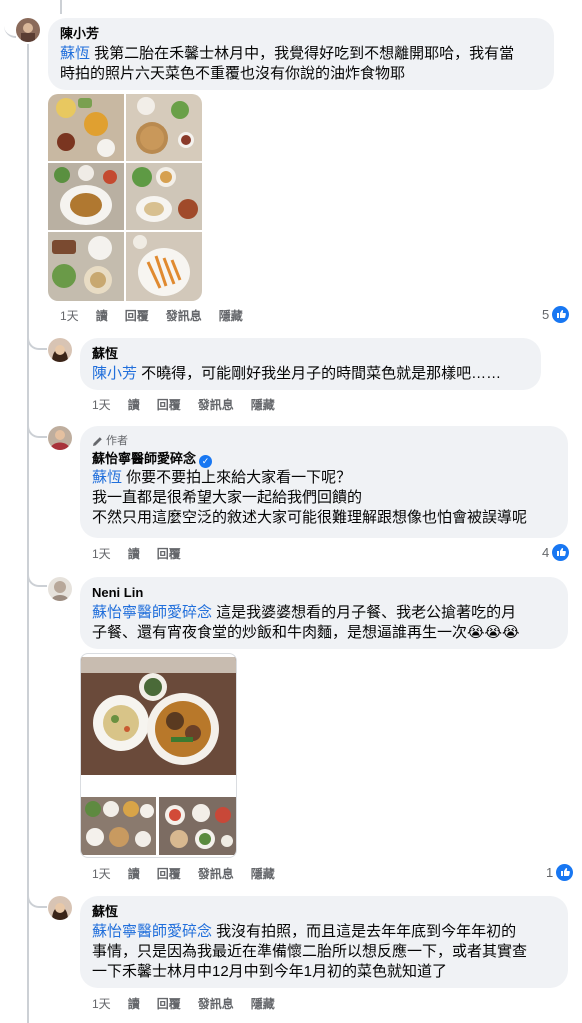 This screenshot has height=1023, width=582. I want to click on reaction-count: 4, so click(556, 552).